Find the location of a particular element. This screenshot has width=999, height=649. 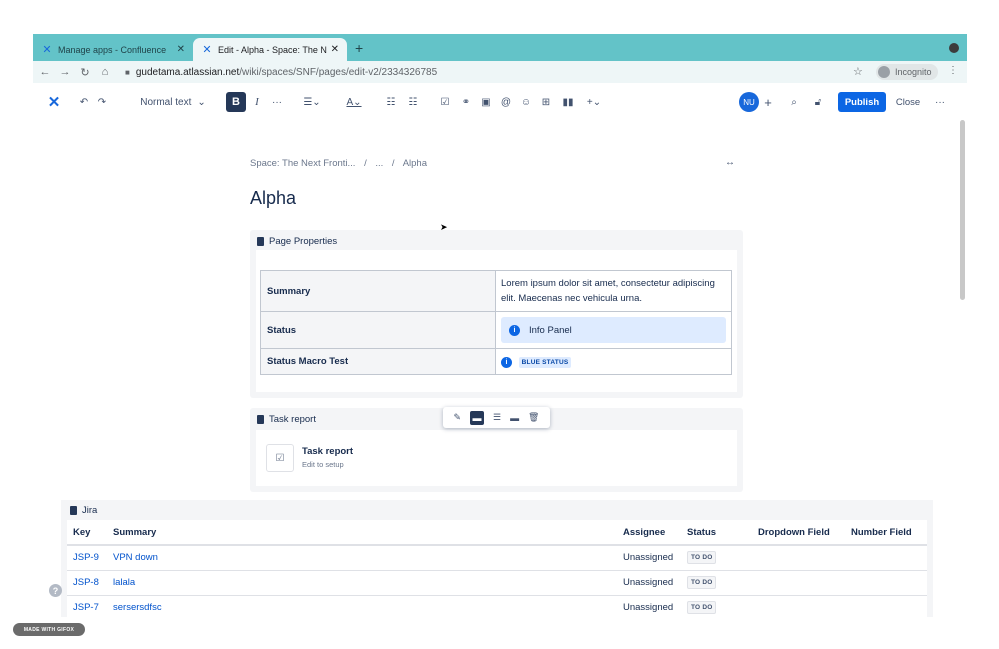

status-cell: TO DO is located at coordinates (716, 606).